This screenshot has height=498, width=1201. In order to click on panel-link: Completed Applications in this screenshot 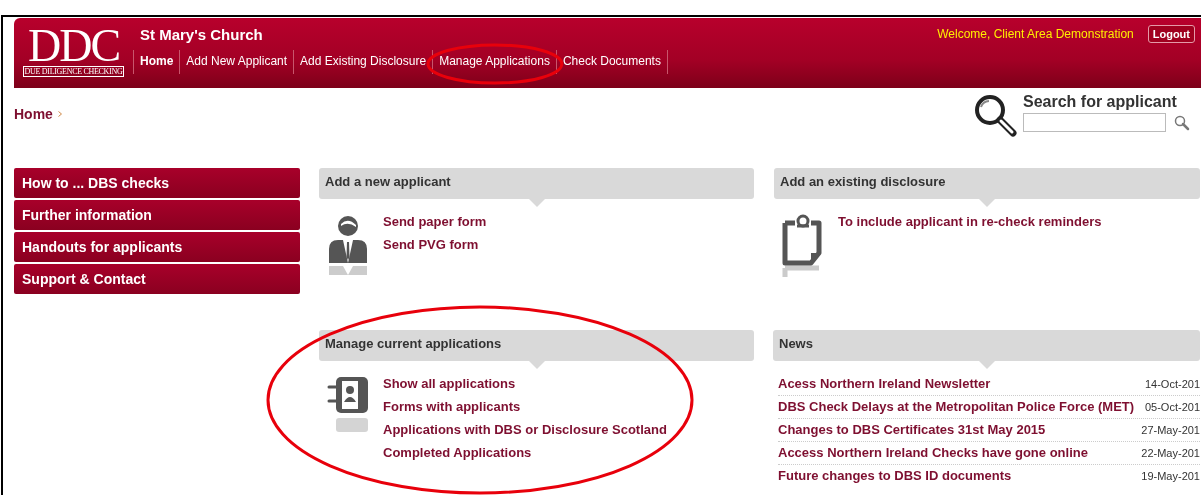, I will do `click(525, 453)`.